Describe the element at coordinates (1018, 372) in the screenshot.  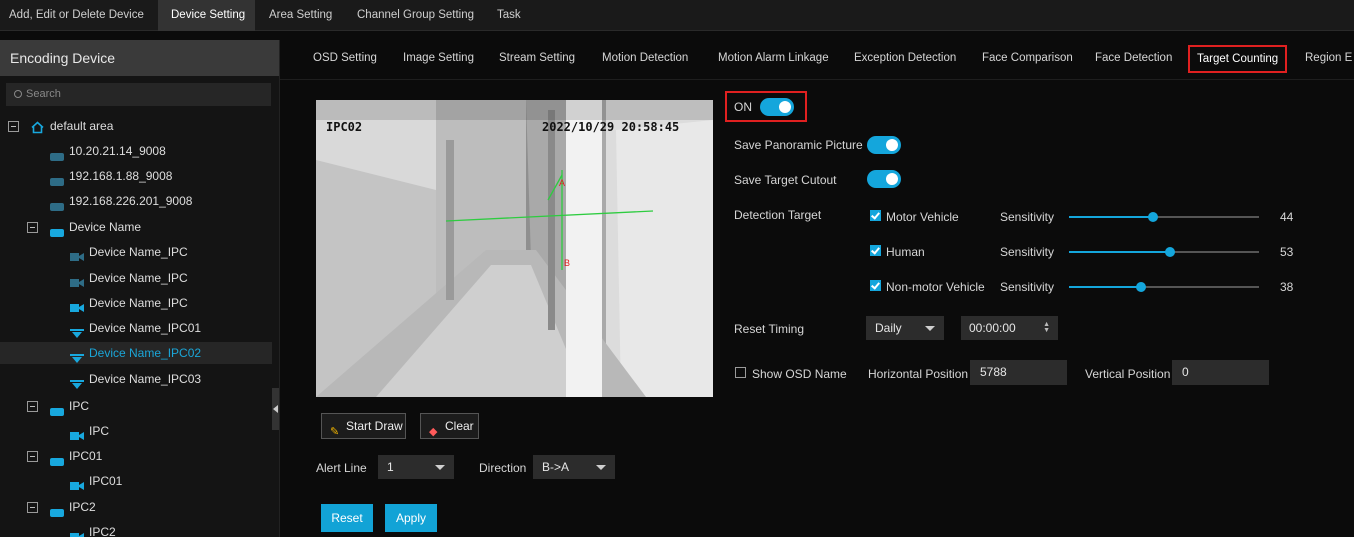
I see `horizontal-position-input: 5788` at that location.